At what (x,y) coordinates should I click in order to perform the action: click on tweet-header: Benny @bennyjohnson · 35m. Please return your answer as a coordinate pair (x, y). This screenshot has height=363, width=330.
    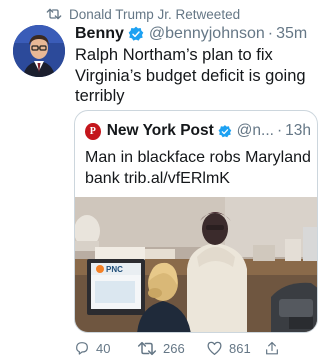
    Looking at the image, I should click on (198, 34).